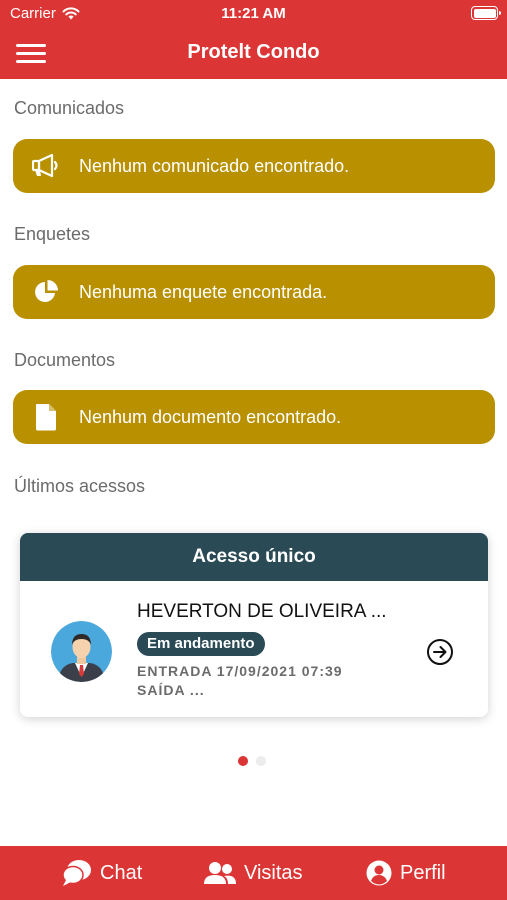 This screenshot has width=507, height=900. Describe the element at coordinates (423, 872) in the screenshot. I see `tab-perfil-label: Perfil` at that location.